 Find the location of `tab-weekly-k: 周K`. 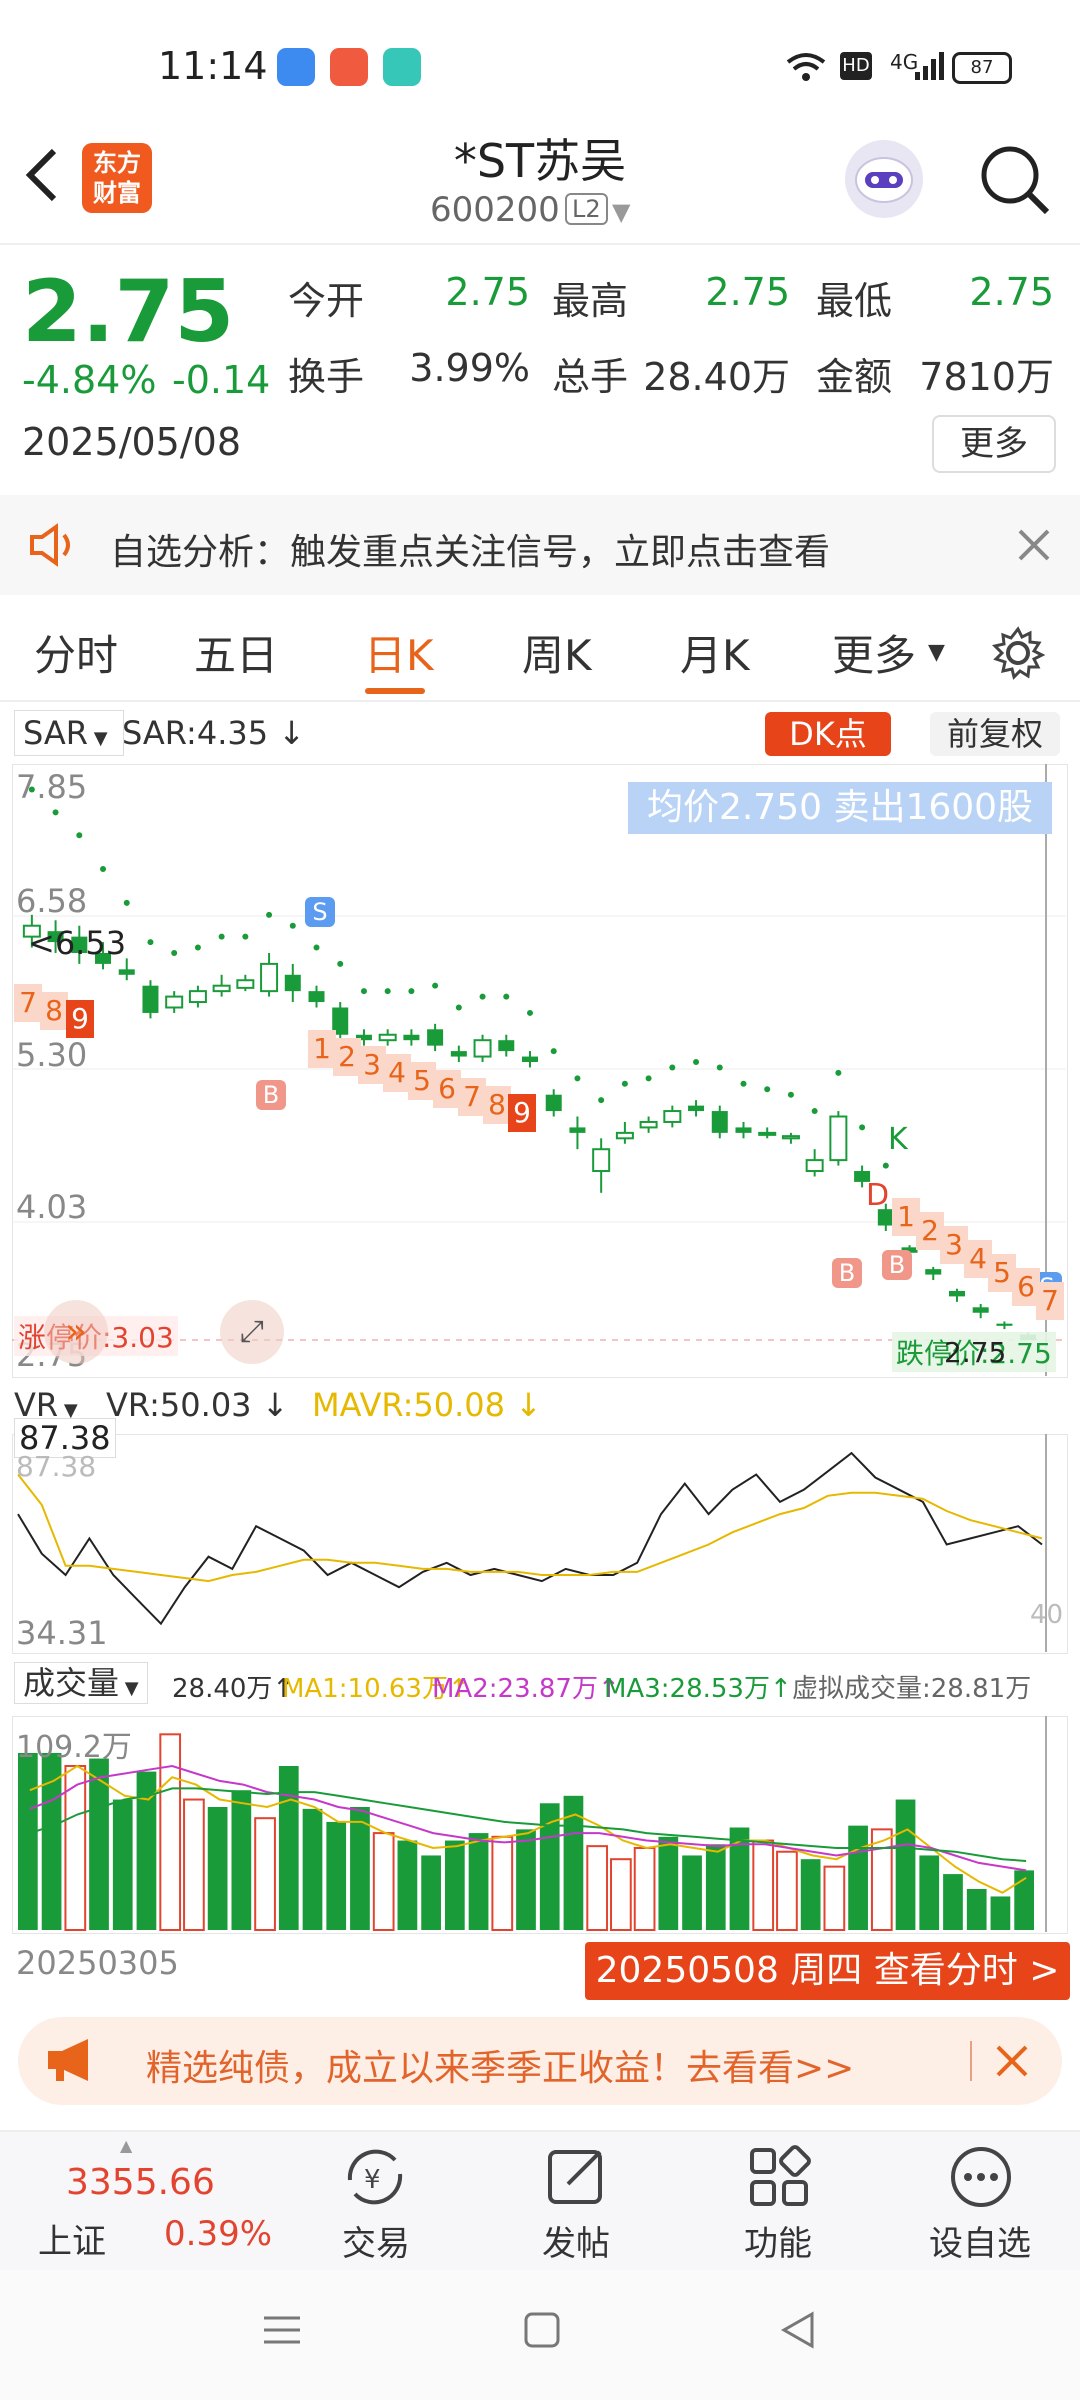

tab-weekly-k: 周K is located at coordinates (557, 652).